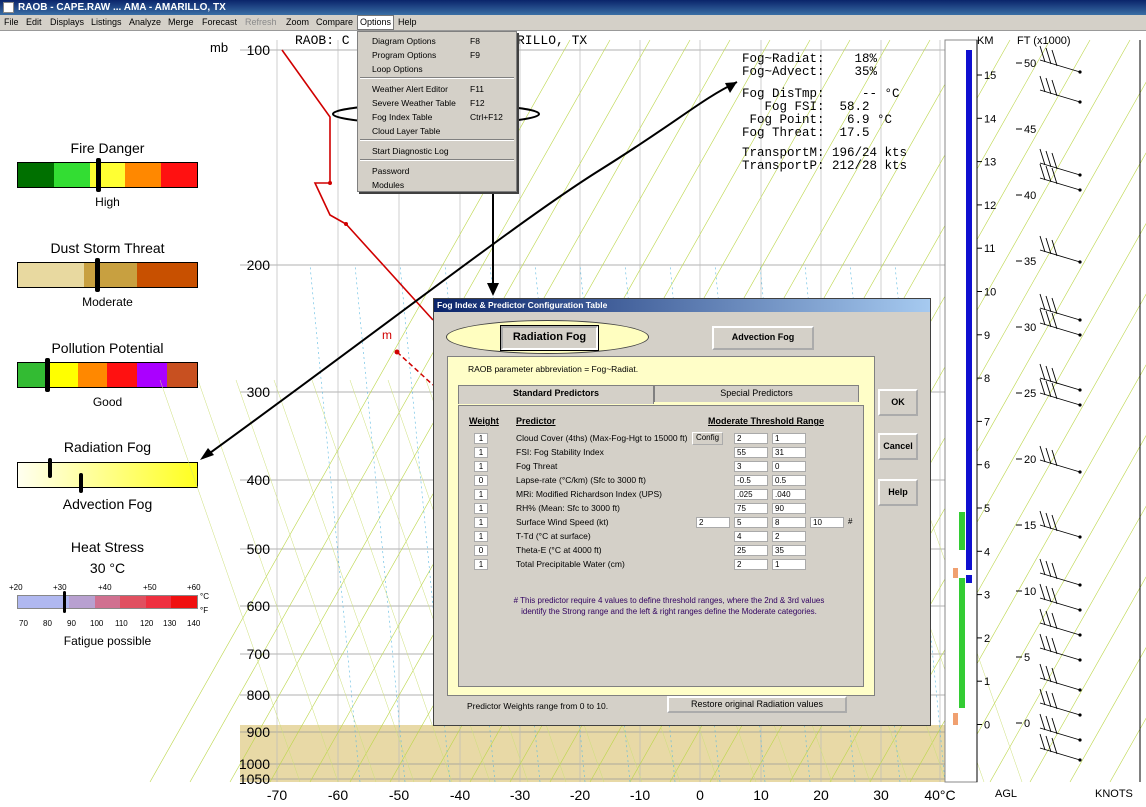  What do you see at coordinates (751, 508) in the screenshot?
I see `threshold-field: 75` at bounding box center [751, 508].